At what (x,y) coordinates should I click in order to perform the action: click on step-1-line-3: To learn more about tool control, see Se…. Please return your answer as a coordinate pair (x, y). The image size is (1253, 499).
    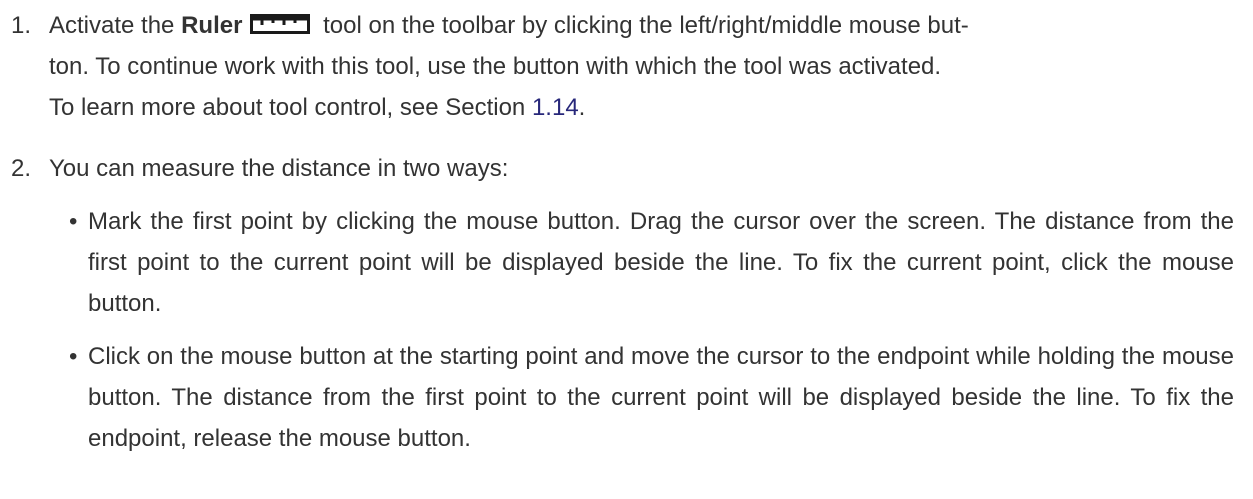
    Looking at the image, I should click on (641, 107).